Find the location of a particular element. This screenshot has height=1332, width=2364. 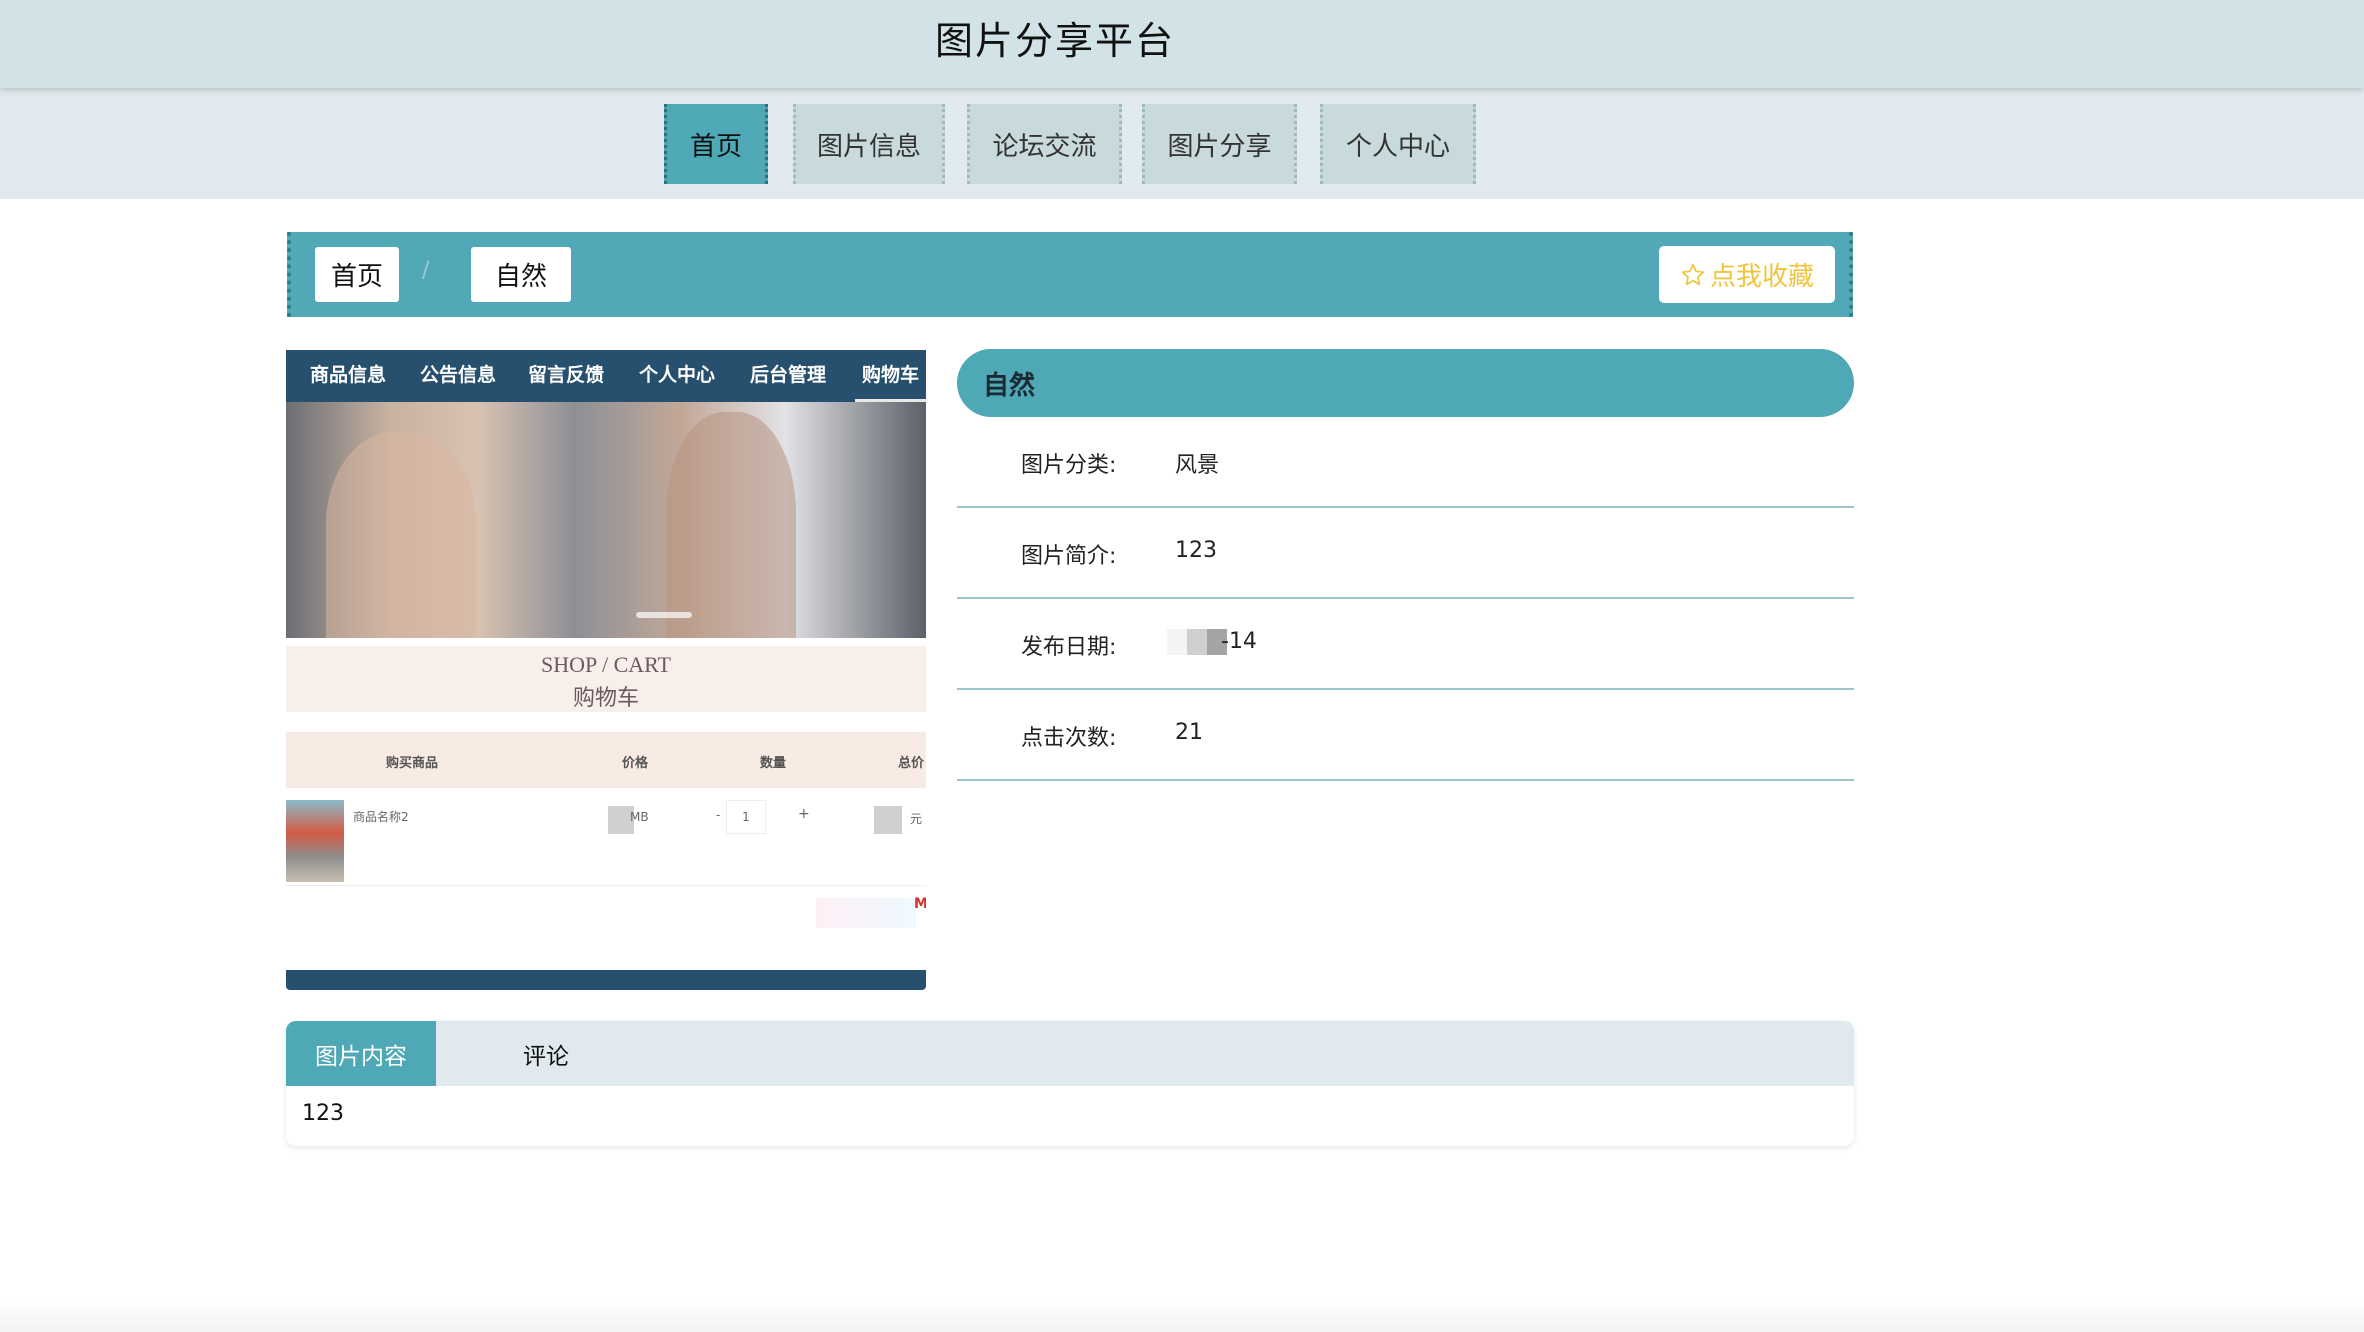

preview-col-header: 购买商品 is located at coordinates (412, 763).